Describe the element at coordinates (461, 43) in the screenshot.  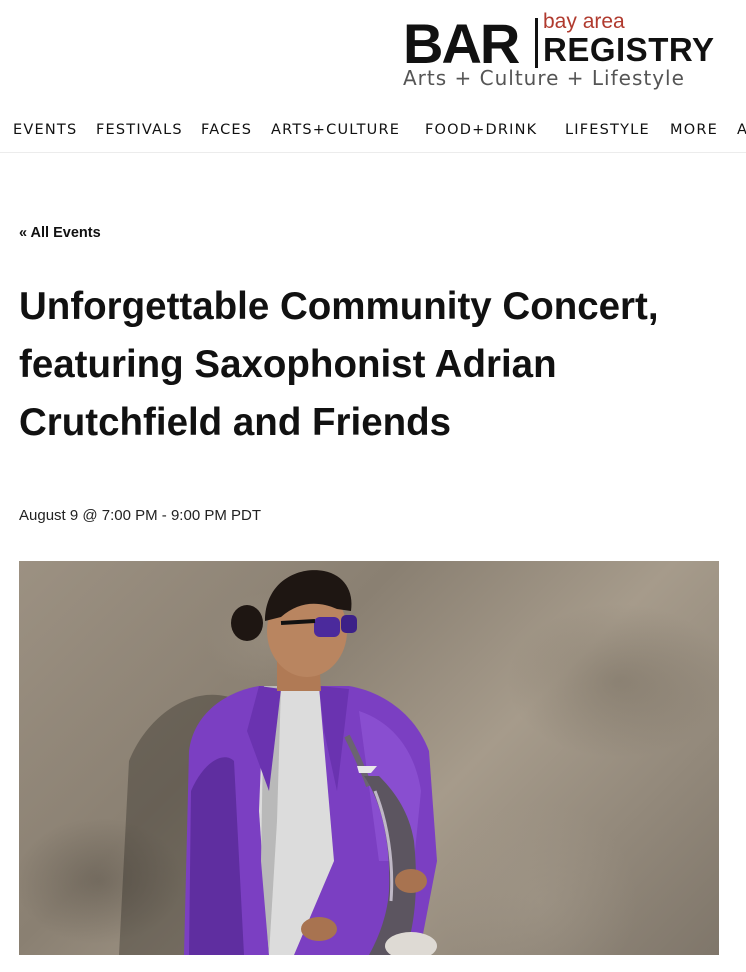
I see `logo-bar-text: BAR` at that location.